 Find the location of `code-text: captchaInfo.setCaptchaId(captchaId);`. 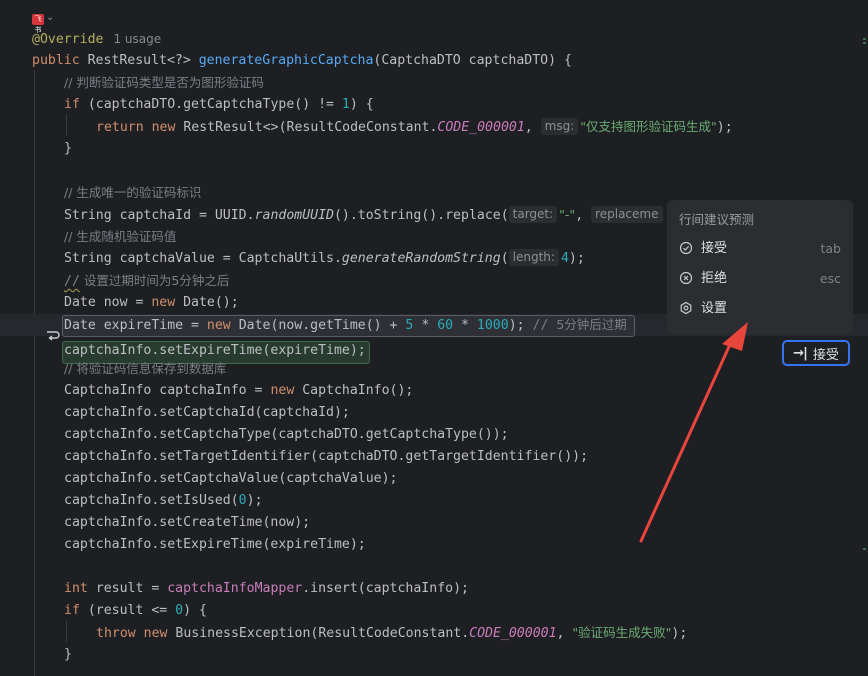

code-text: captchaInfo.setCaptchaId(captchaId); is located at coordinates (207, 412).